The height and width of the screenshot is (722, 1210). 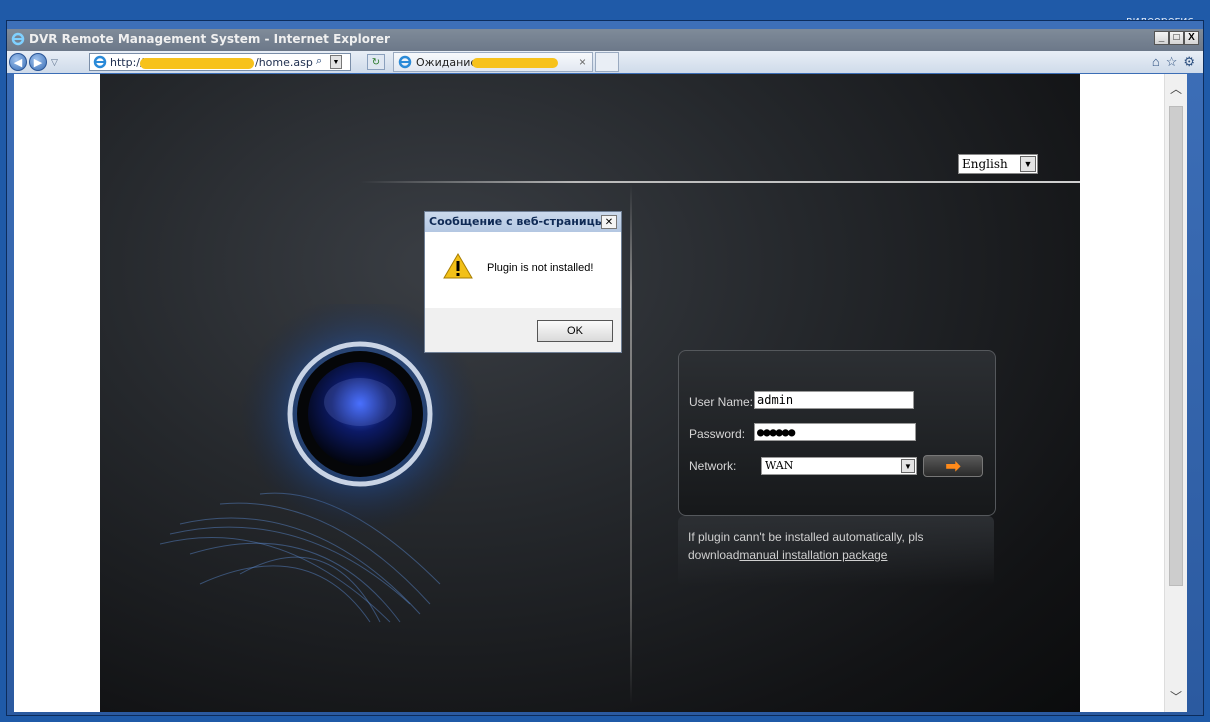 I want to click on minimize-button: _, so click(x=1161, y=38).